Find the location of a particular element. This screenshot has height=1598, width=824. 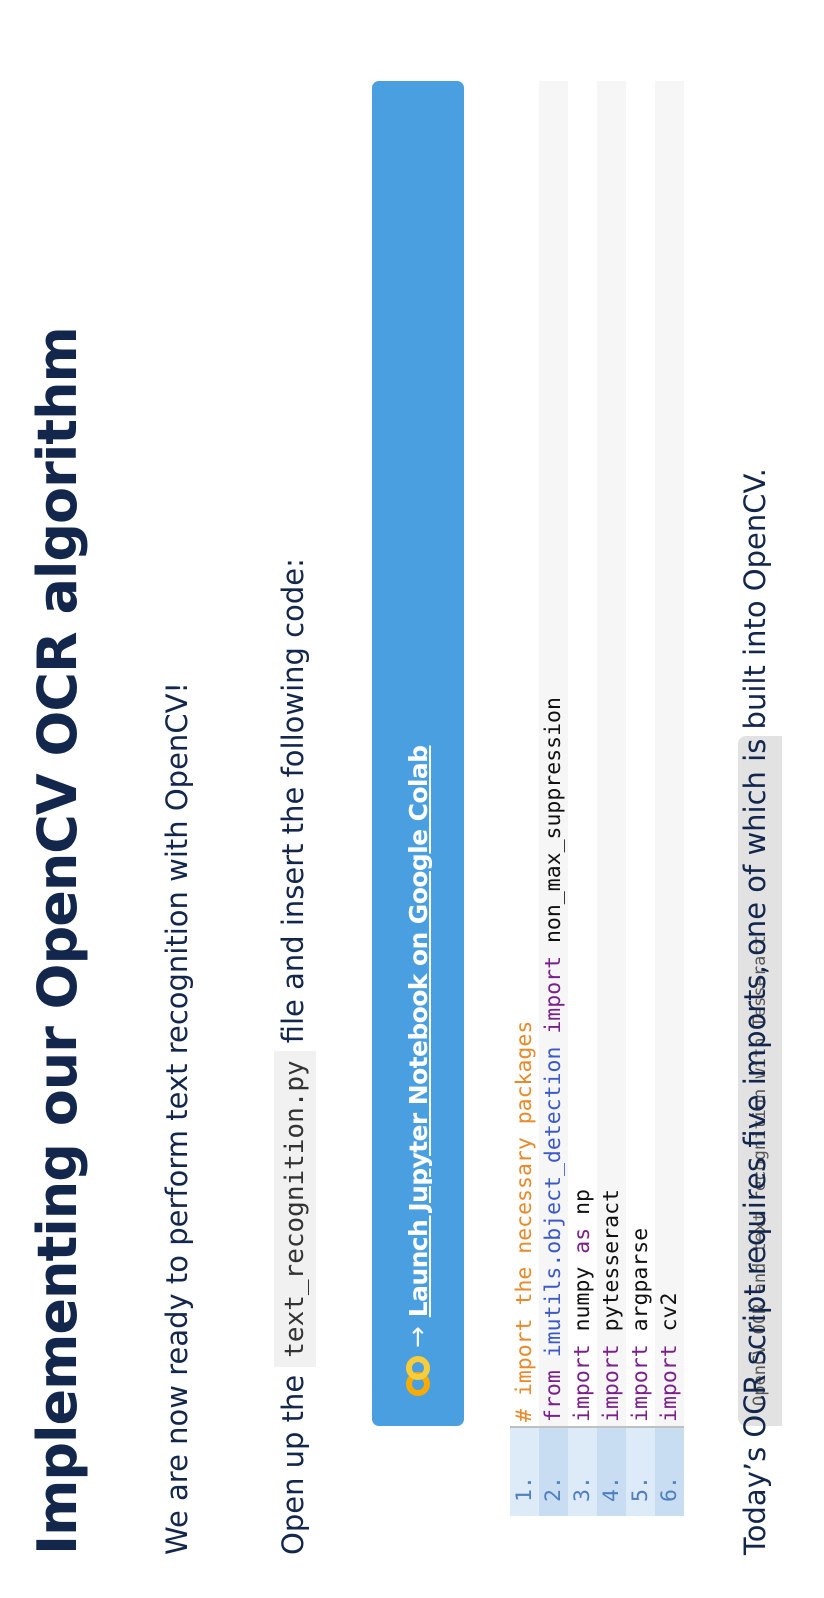

line-number: 3. is located at coordinates (582, 1471).